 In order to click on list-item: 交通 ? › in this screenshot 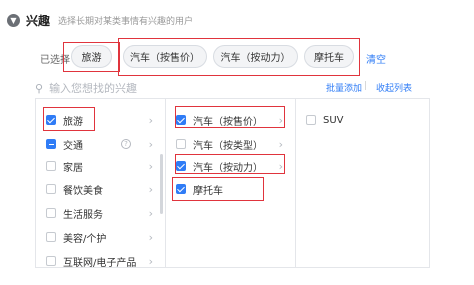, I will do `click(100, 144)`.